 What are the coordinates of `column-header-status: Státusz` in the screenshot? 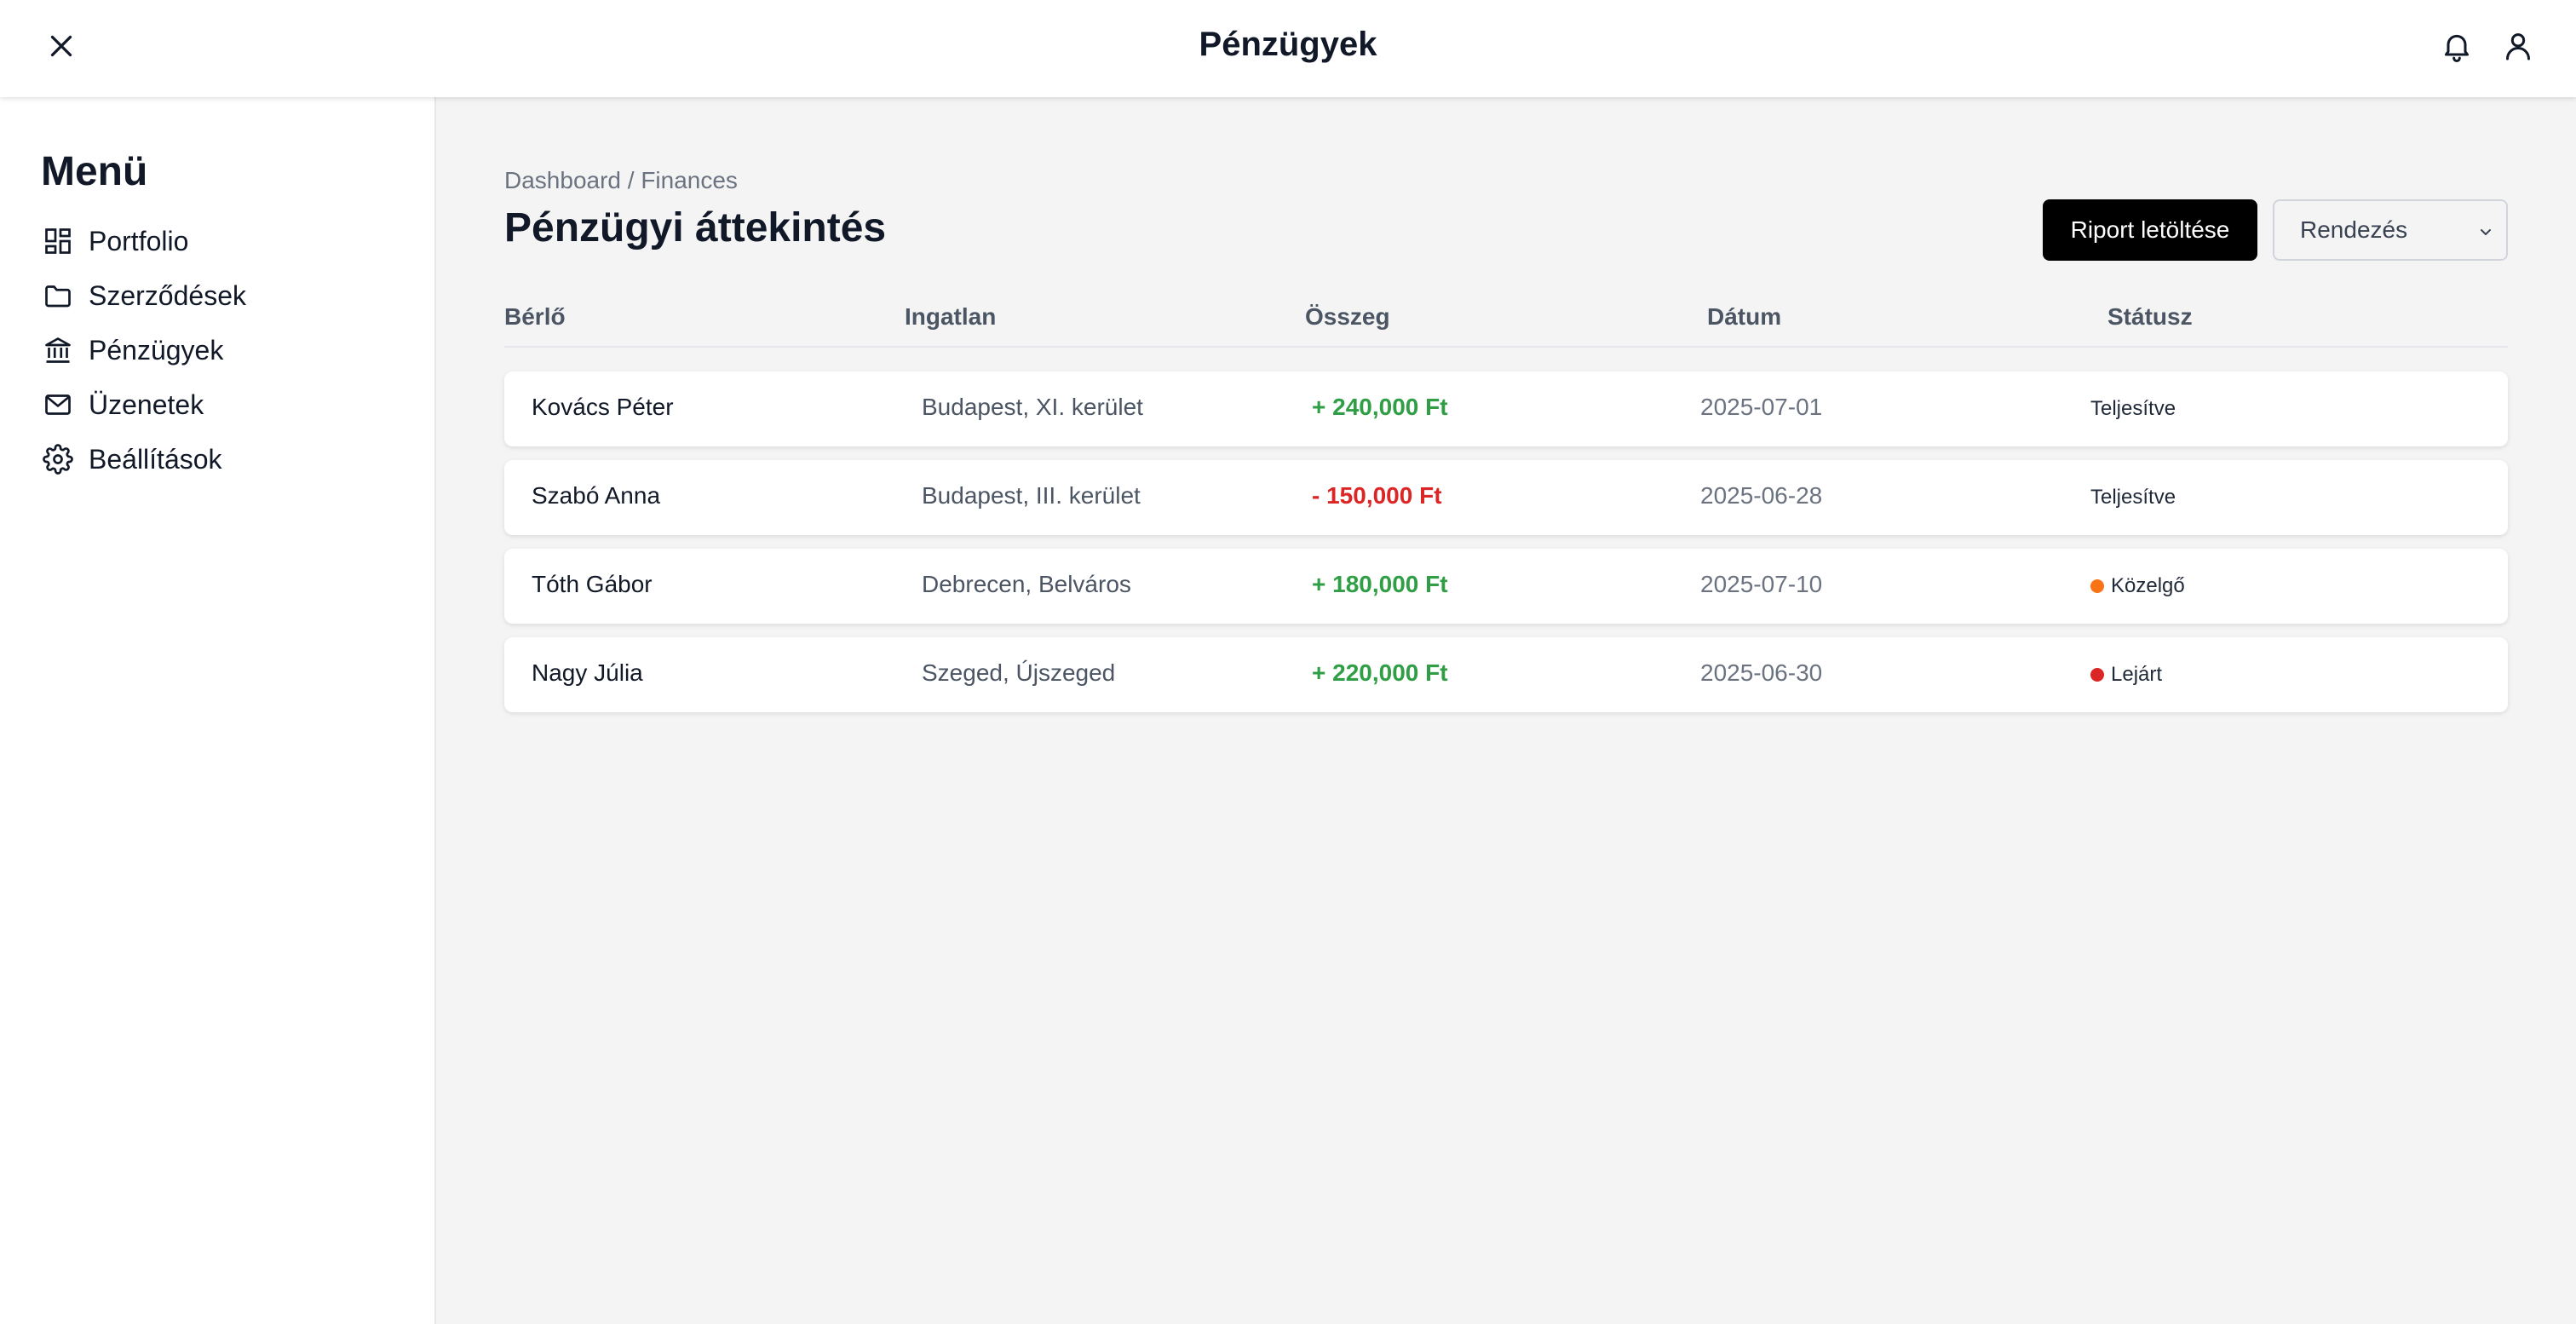 It's located at (2150, 317).